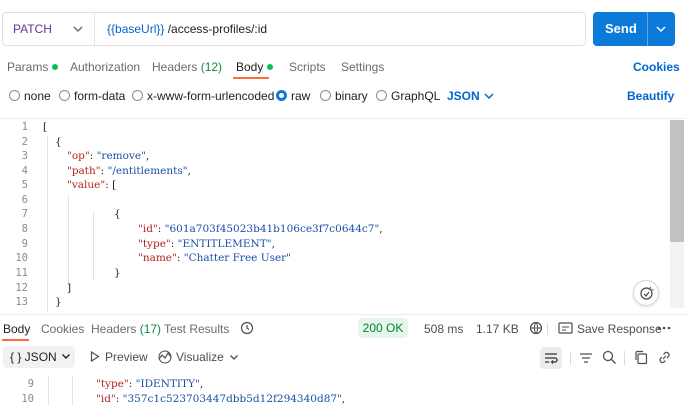 This screenshot has height=406, width=690. Describe the element at coordinates (307, 67) in the screenshot. I see `tab-scripts: Scripts` at that location.